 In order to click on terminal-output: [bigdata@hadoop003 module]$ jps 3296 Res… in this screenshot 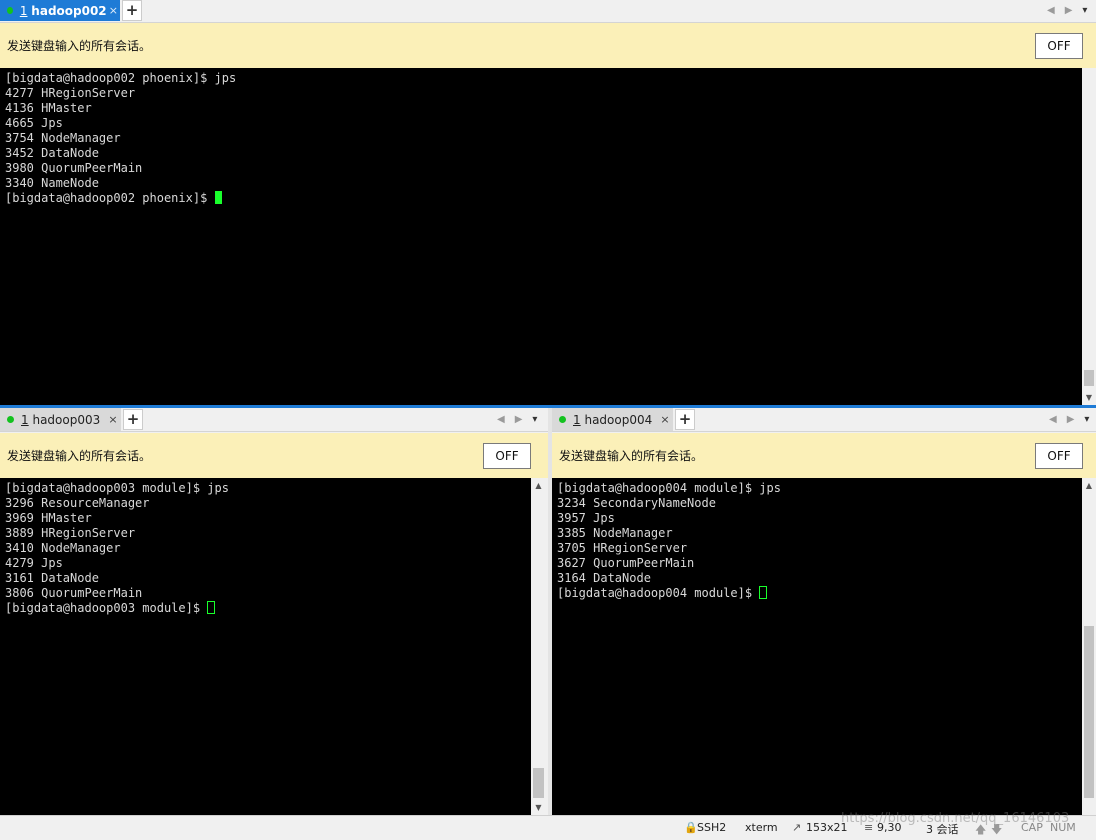, I will do `click(265, 547)`.